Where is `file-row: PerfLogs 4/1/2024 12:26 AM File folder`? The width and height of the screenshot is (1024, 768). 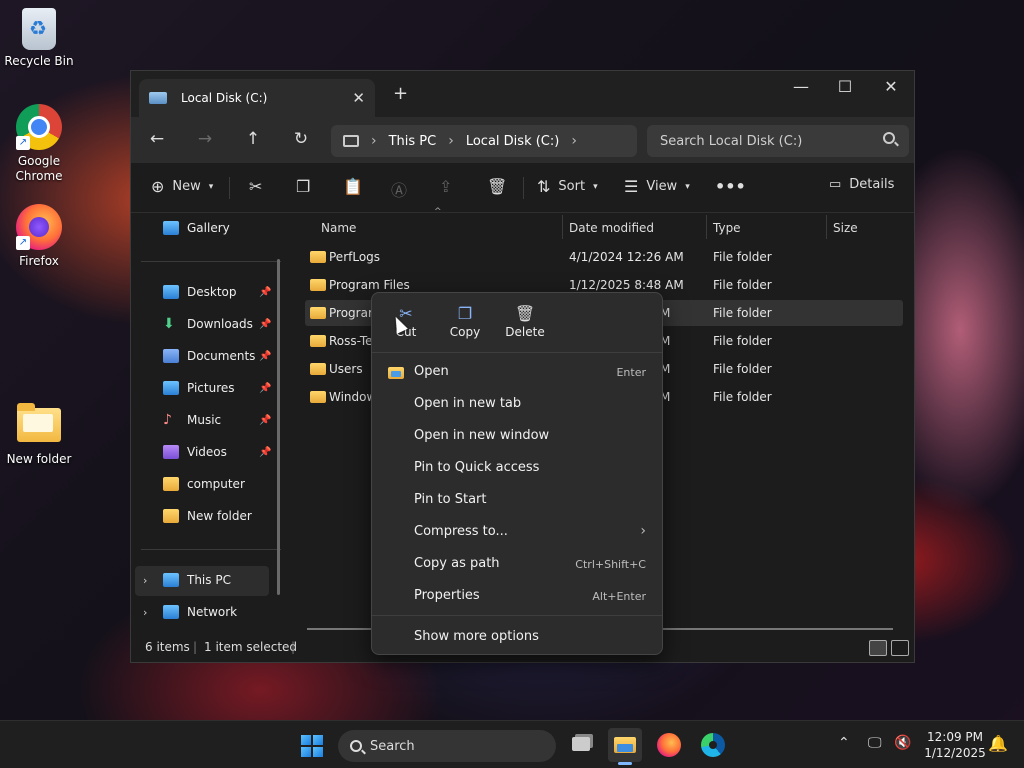 file-row: PerfLogs 4/1/2024 12:26 AM File folder is located at coordinates (604, 257).